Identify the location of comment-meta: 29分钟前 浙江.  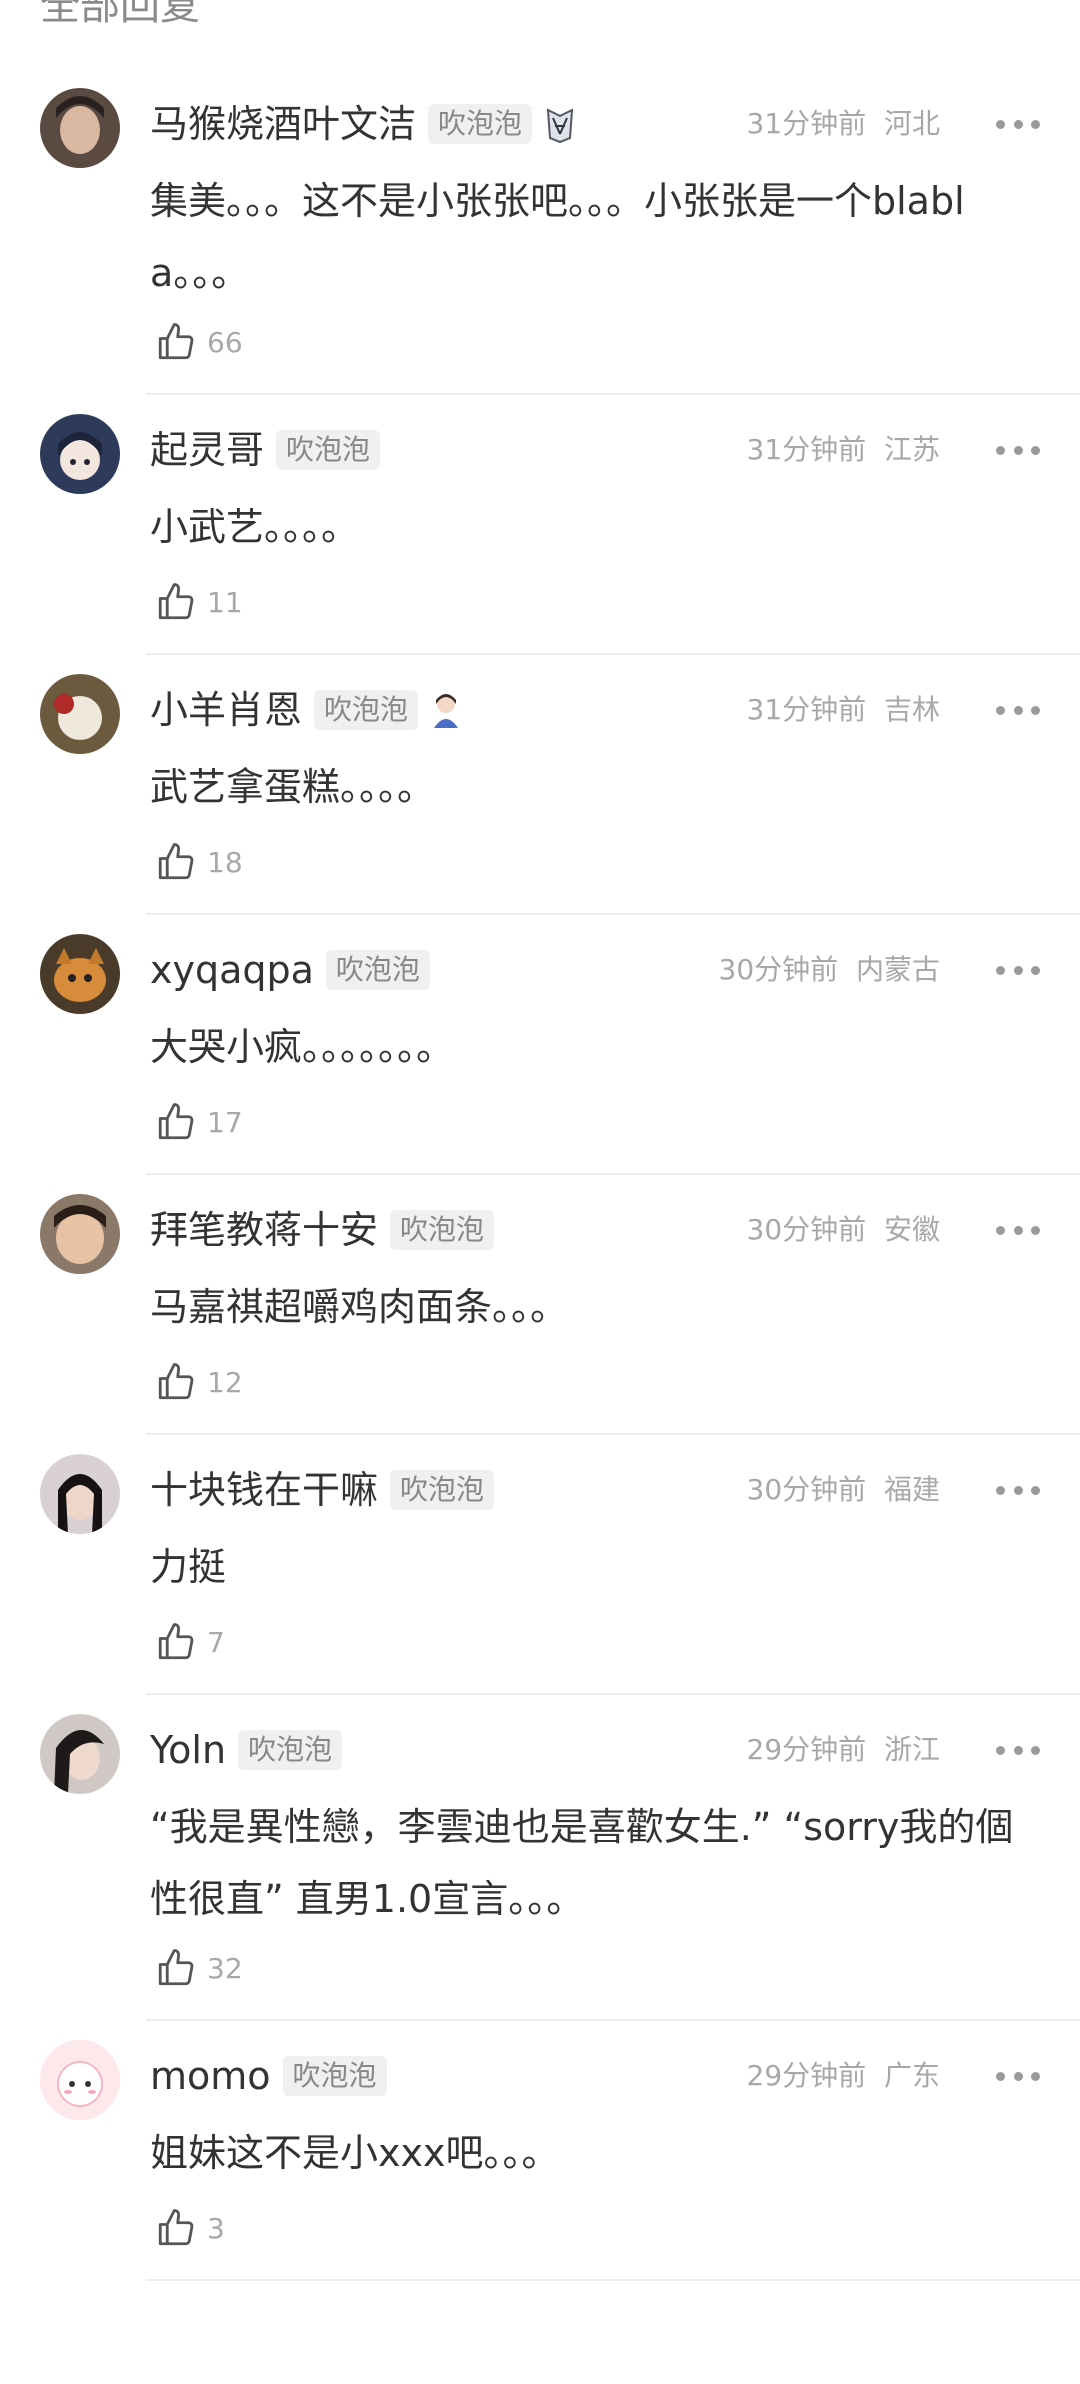
(843, 1750).